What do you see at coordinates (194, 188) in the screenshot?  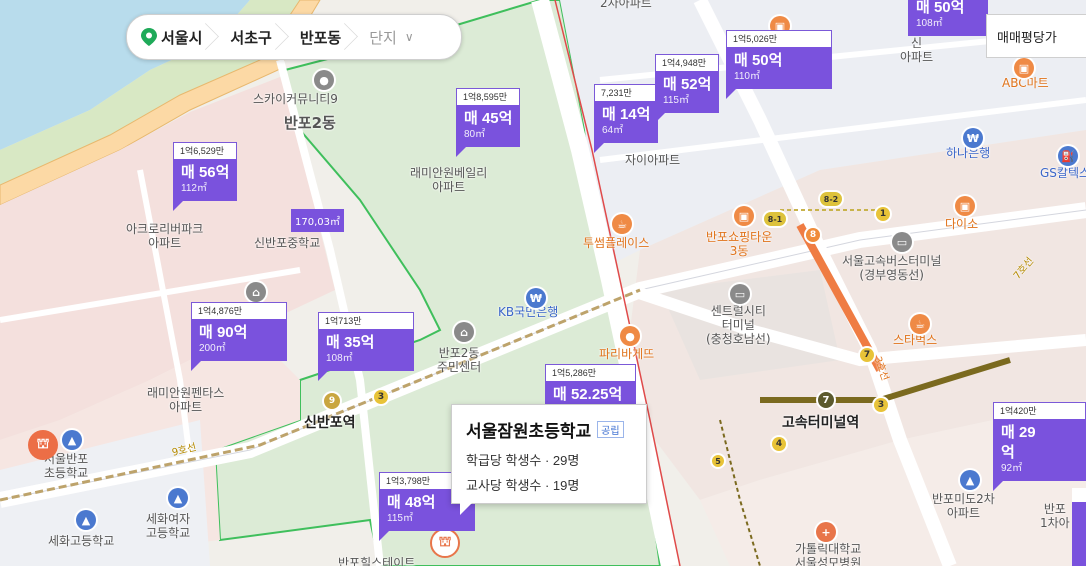 I see `pin-area: 112㎡` at bounding box center [194, 188].